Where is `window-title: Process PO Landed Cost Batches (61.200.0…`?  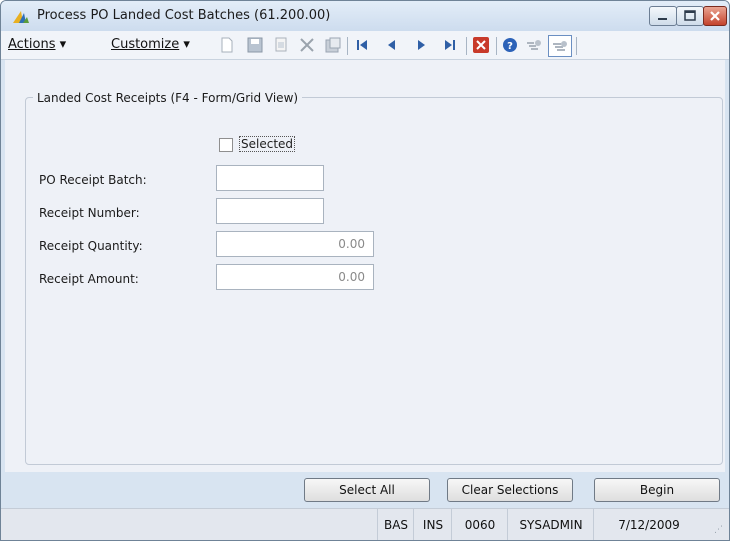
window-title: Process PO Landed Cost Batches (61.200.0… is located at coordinates (184, 15).